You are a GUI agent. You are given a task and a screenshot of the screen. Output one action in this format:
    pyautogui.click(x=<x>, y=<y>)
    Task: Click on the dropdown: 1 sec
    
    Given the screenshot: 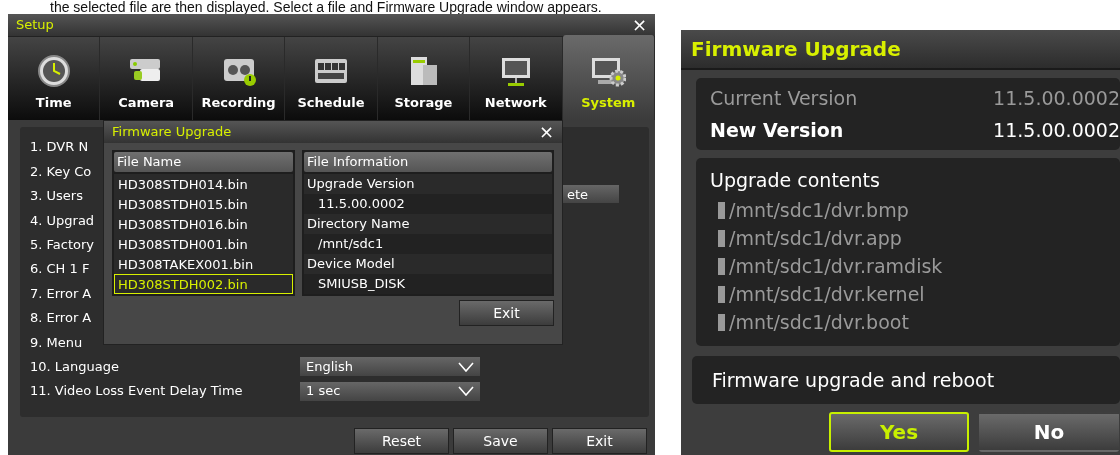 What is the action you would take?
    pyautogui.click(x=390, y=391)
    